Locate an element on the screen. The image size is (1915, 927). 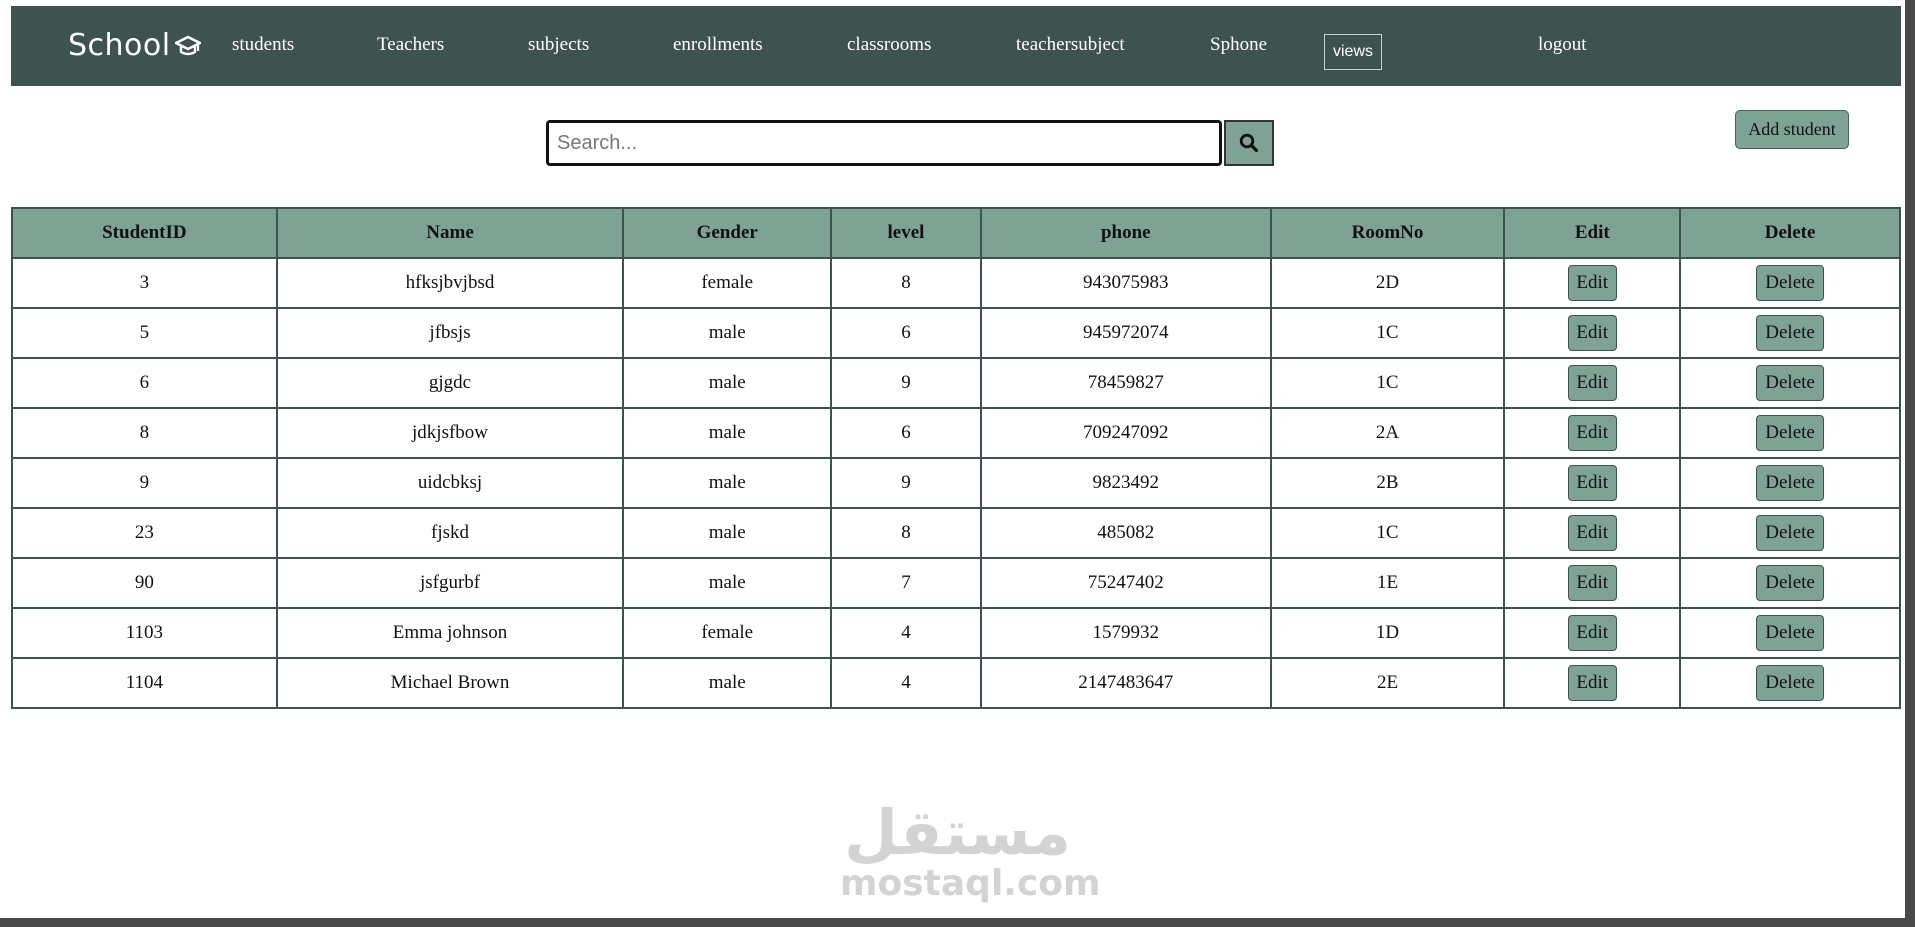
table-row: 8 jdkjsfbow male 6 709247092 2A Edit Delete is located at coordinates (956, 433).